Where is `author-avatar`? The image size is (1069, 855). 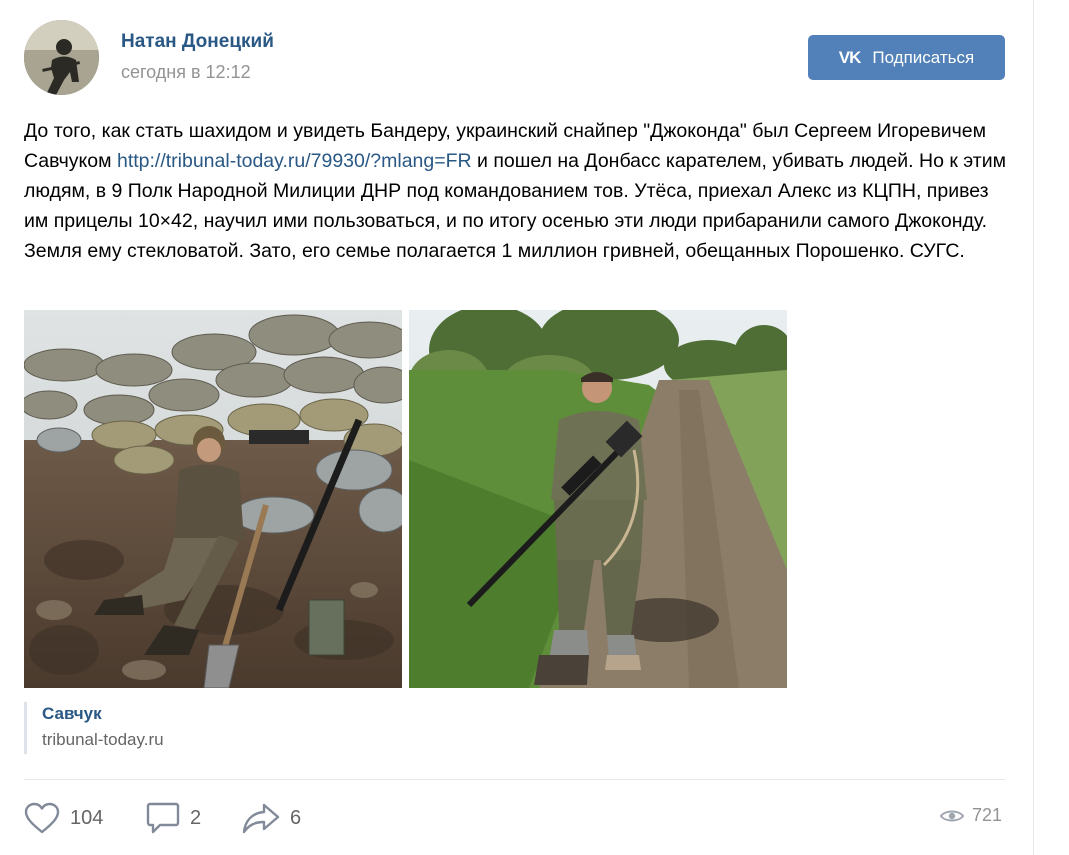
author-avatar is located at coordinates (61, 57).